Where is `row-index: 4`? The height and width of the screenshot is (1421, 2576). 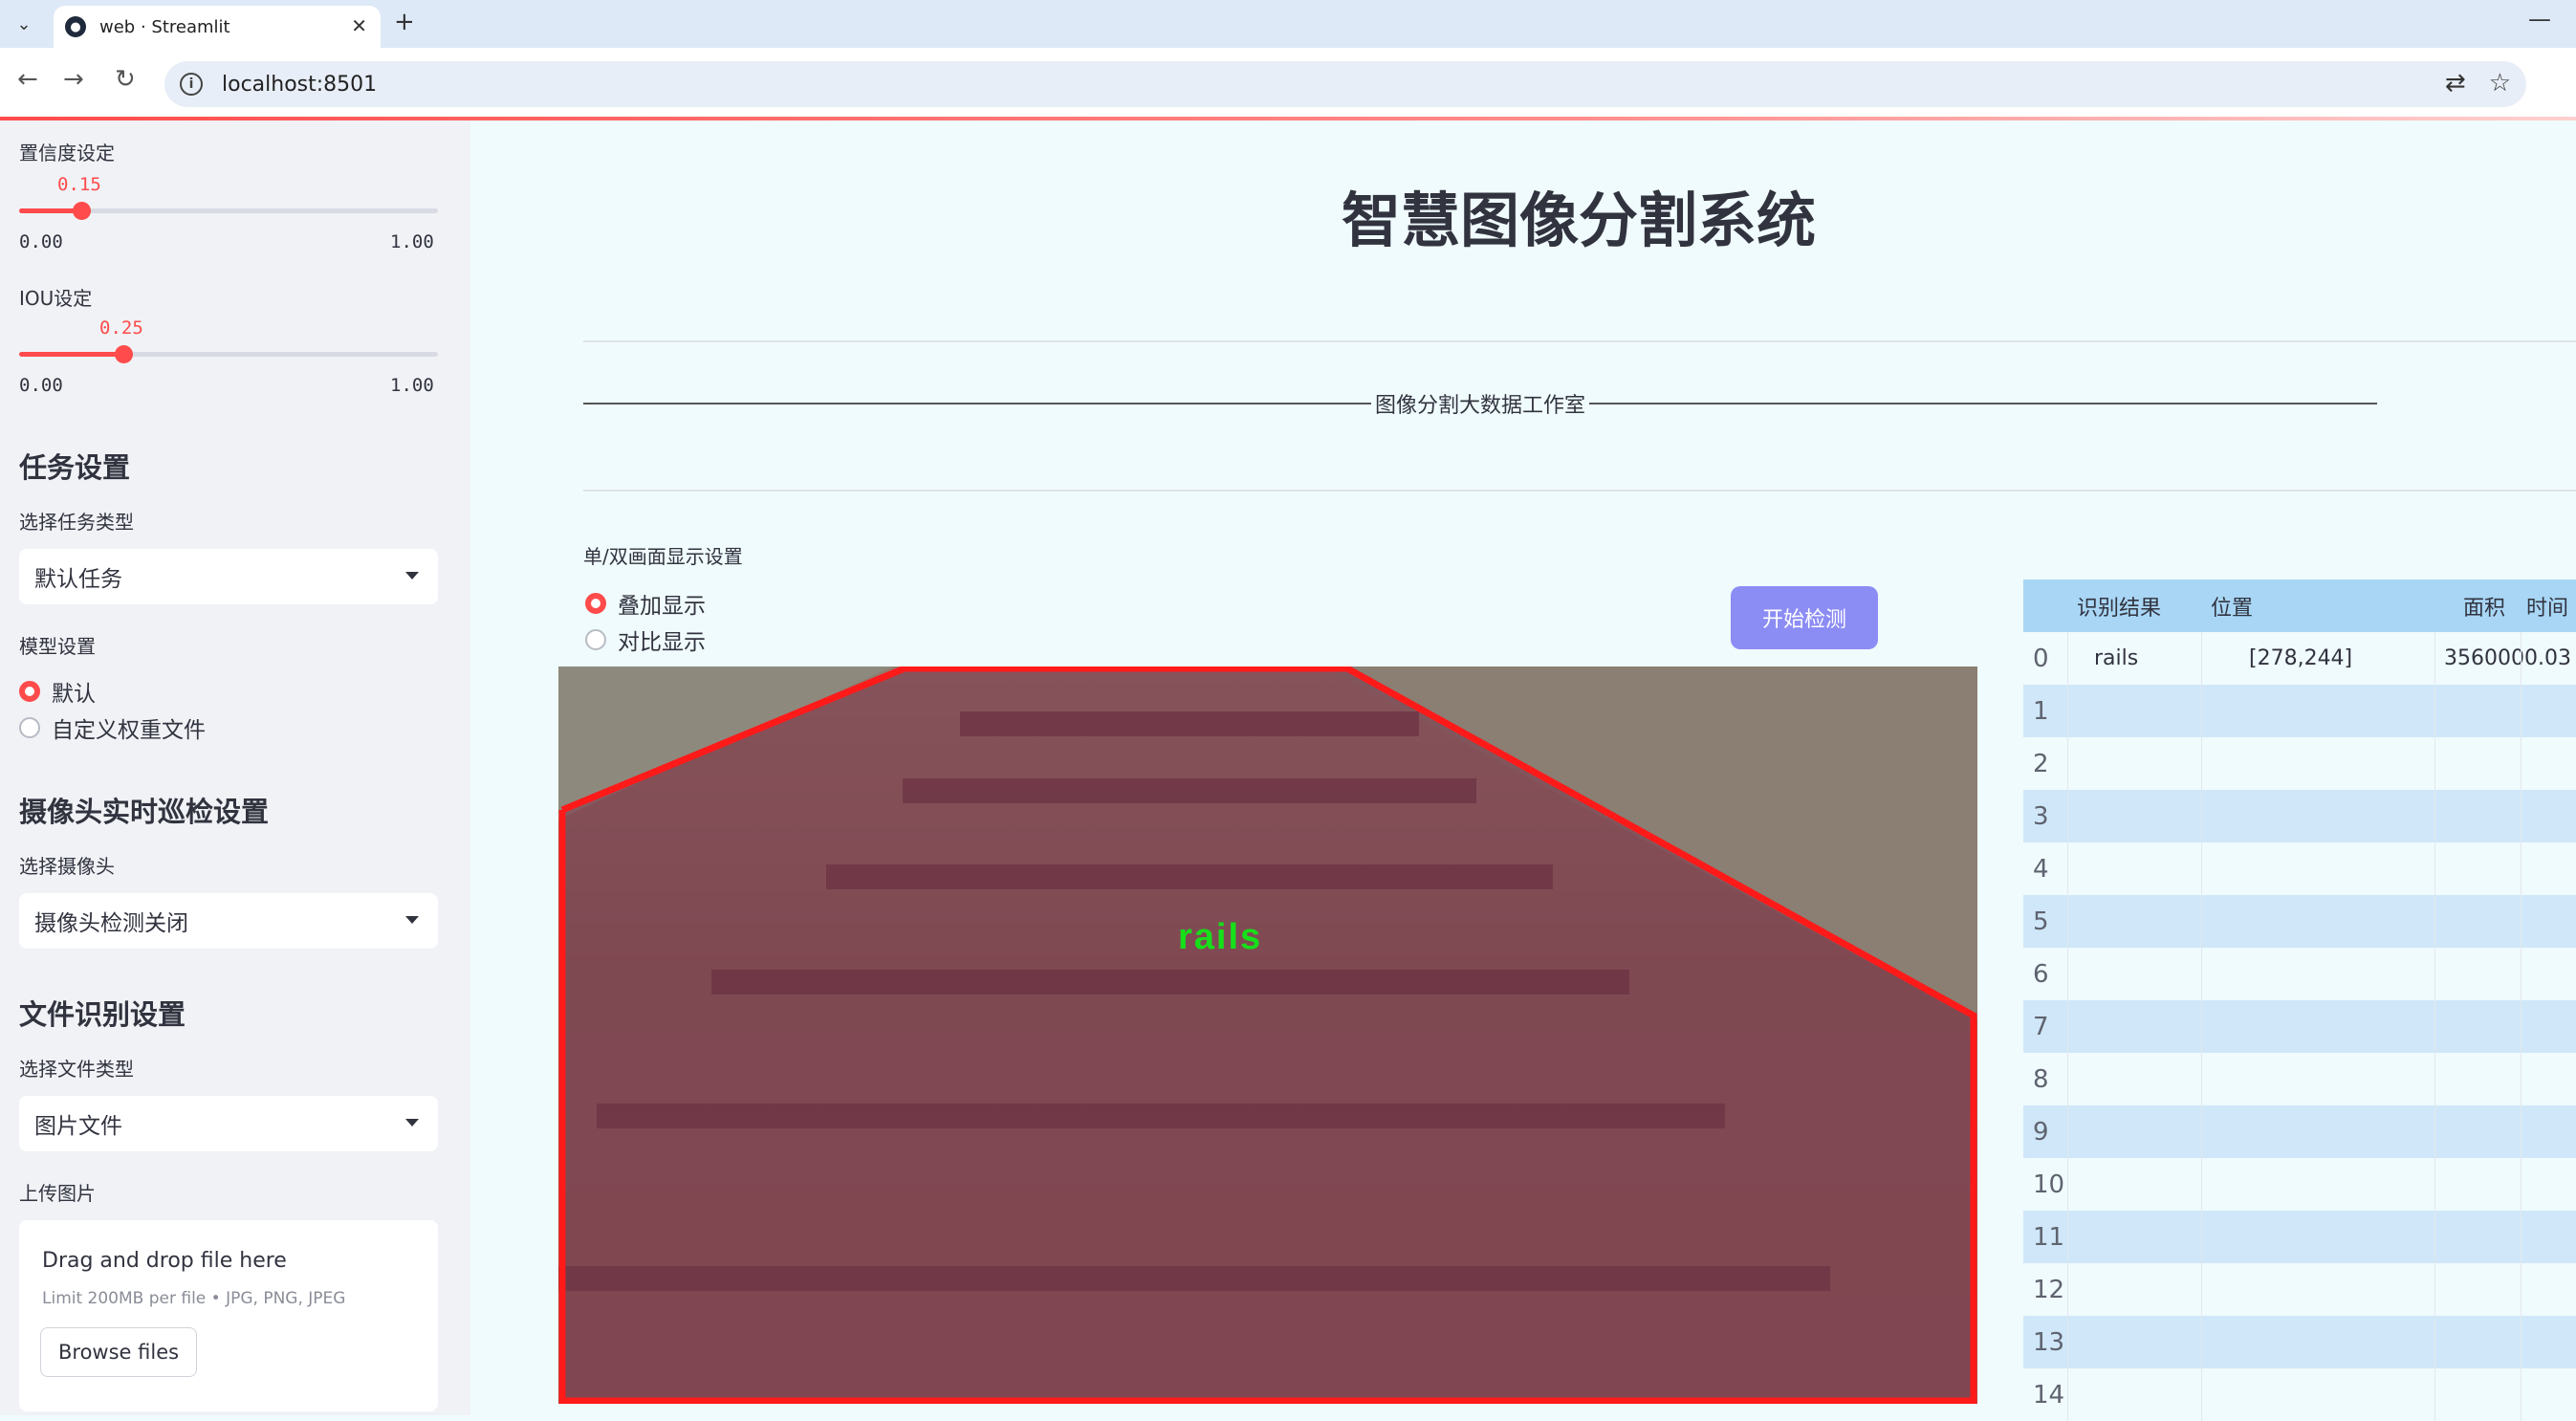
row-index: 4 is located at coordinates (2041, 869).